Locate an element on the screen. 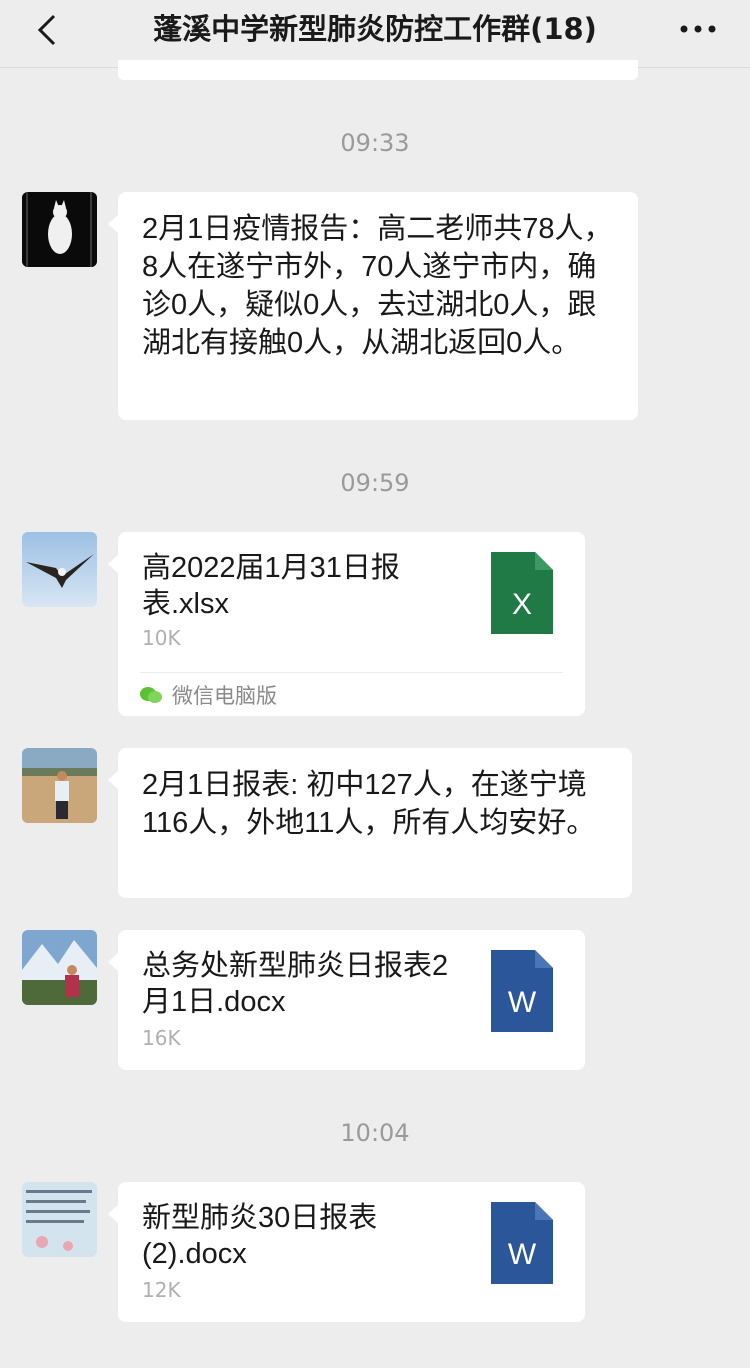 Image resolution: width=750 pixels, height=1368 pixels. source-label: 微信电脑版 is located at coordinates (208, 695).